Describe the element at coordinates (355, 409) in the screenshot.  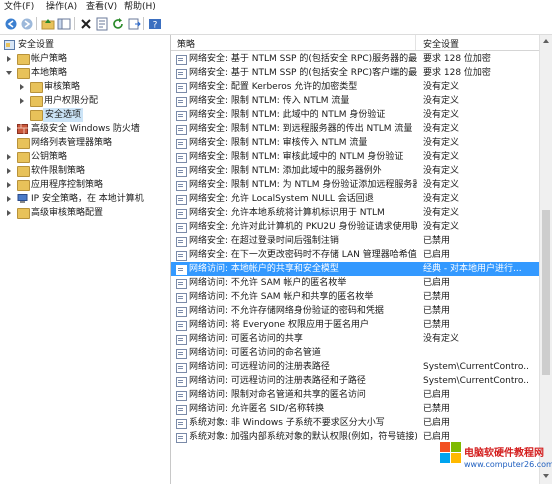
I see `table-row: 网络访问: 允许匿名 SID/名称转换 已禁用` at that location.